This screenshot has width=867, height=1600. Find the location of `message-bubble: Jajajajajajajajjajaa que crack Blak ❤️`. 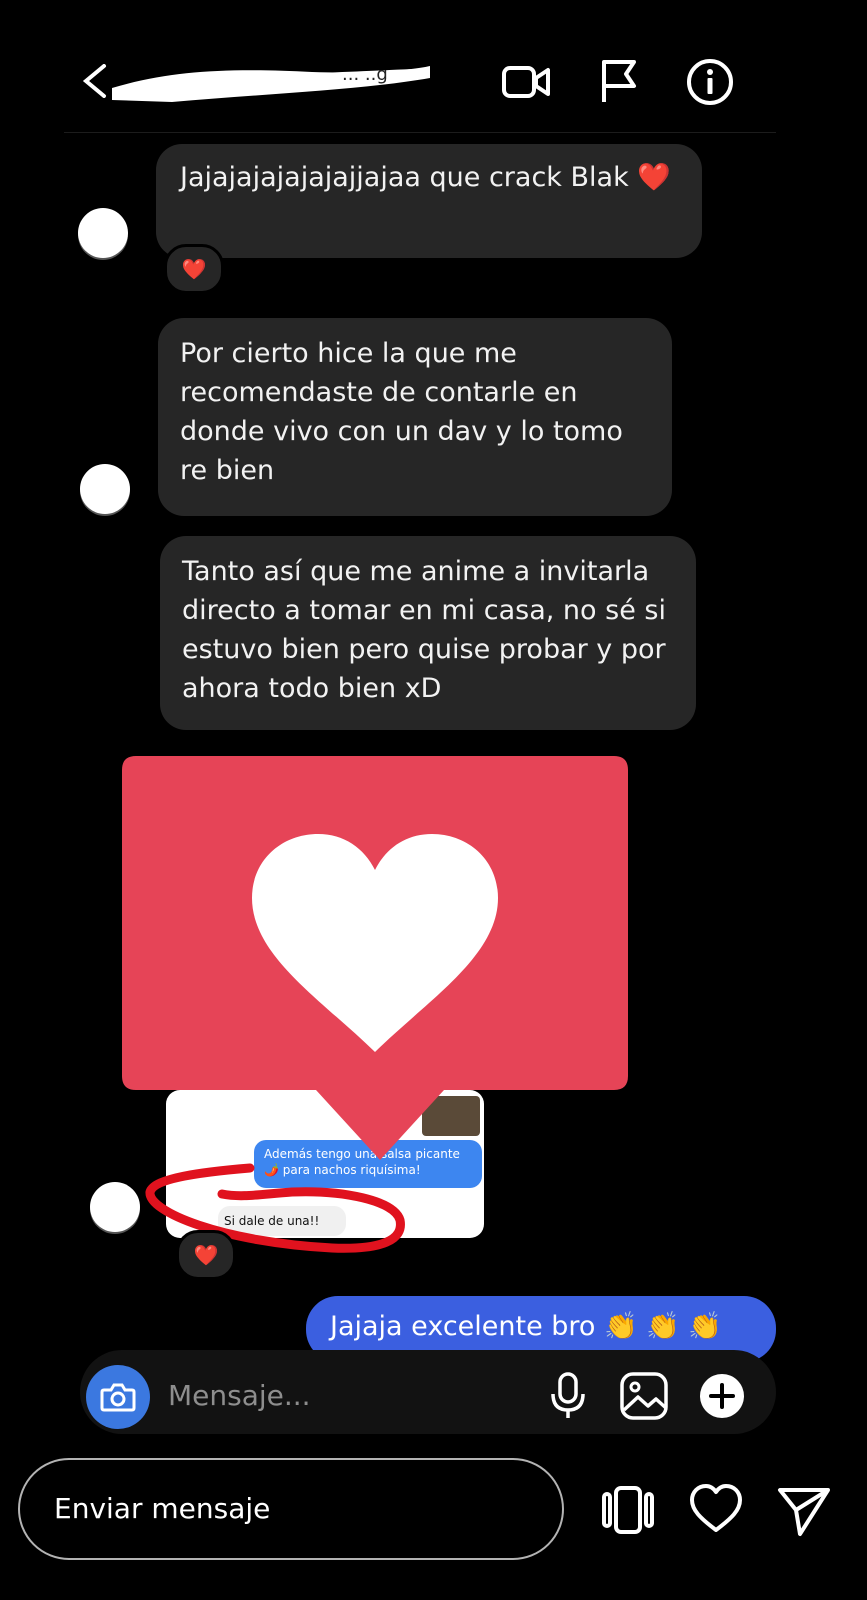

message-bubble: Jajajajajajajajjajaa que crack Blak ❤️ is located at coordinates (429, 201).